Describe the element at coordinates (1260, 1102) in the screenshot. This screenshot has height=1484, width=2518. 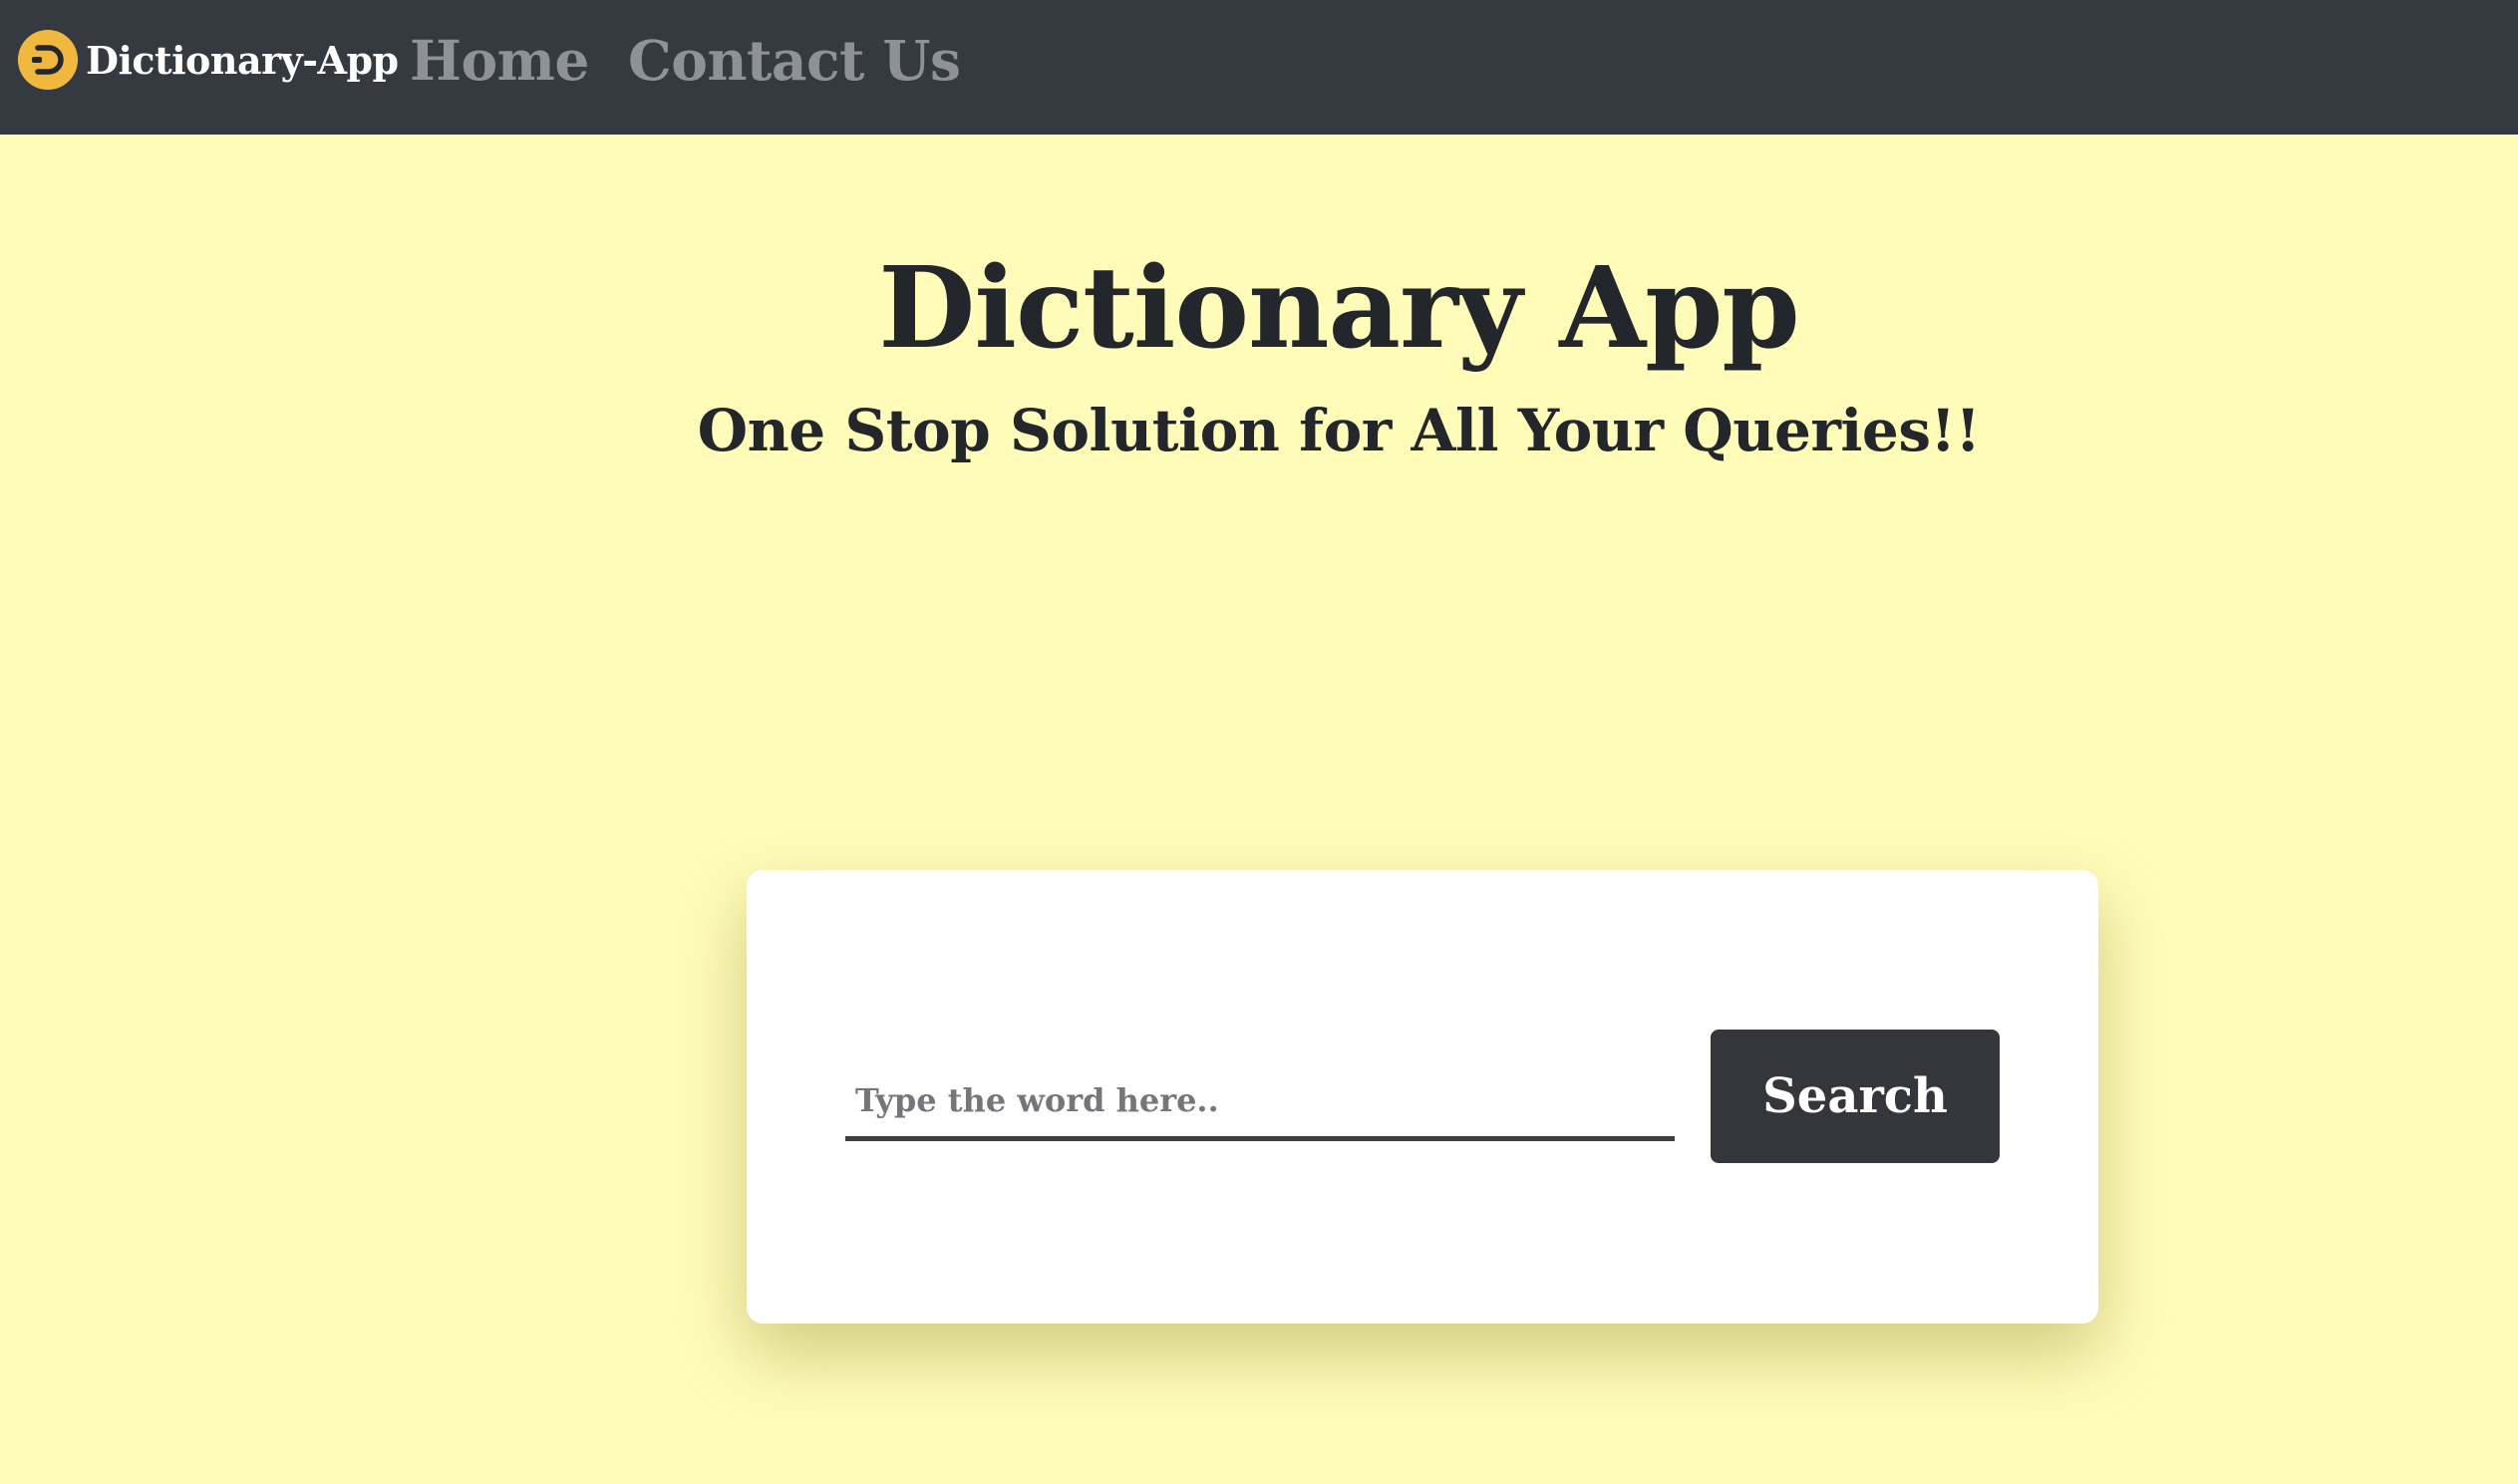
I see `search-input` at that location.